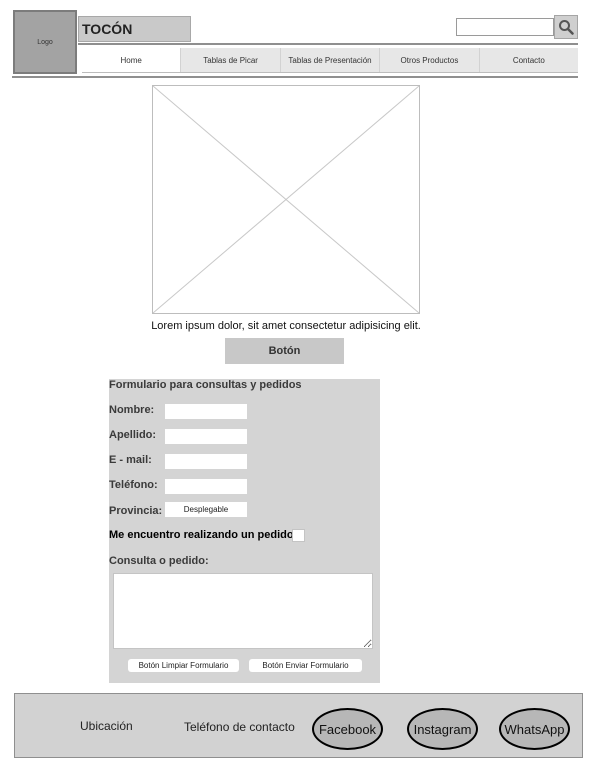  I want to click on telefono-field, so click(206, 486).